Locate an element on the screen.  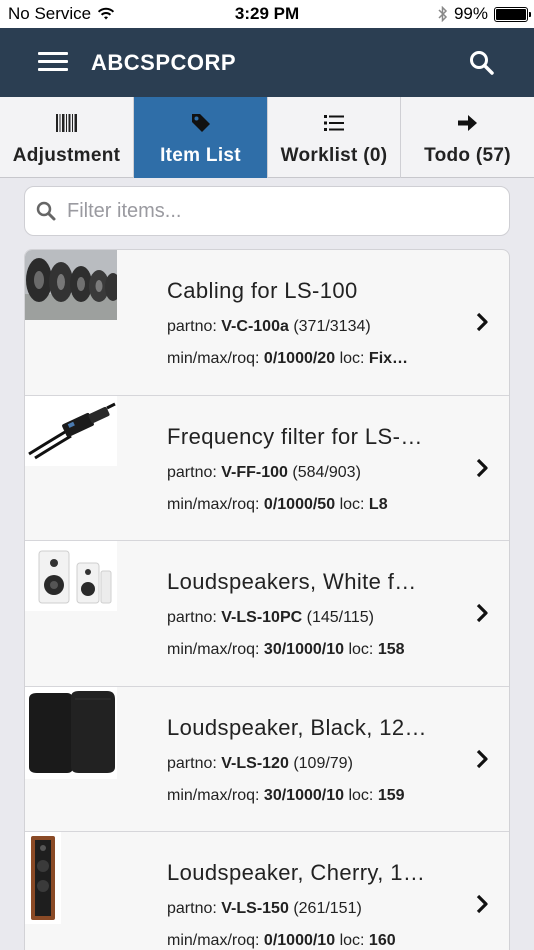
filter-input is located at coordinates (277, 211).